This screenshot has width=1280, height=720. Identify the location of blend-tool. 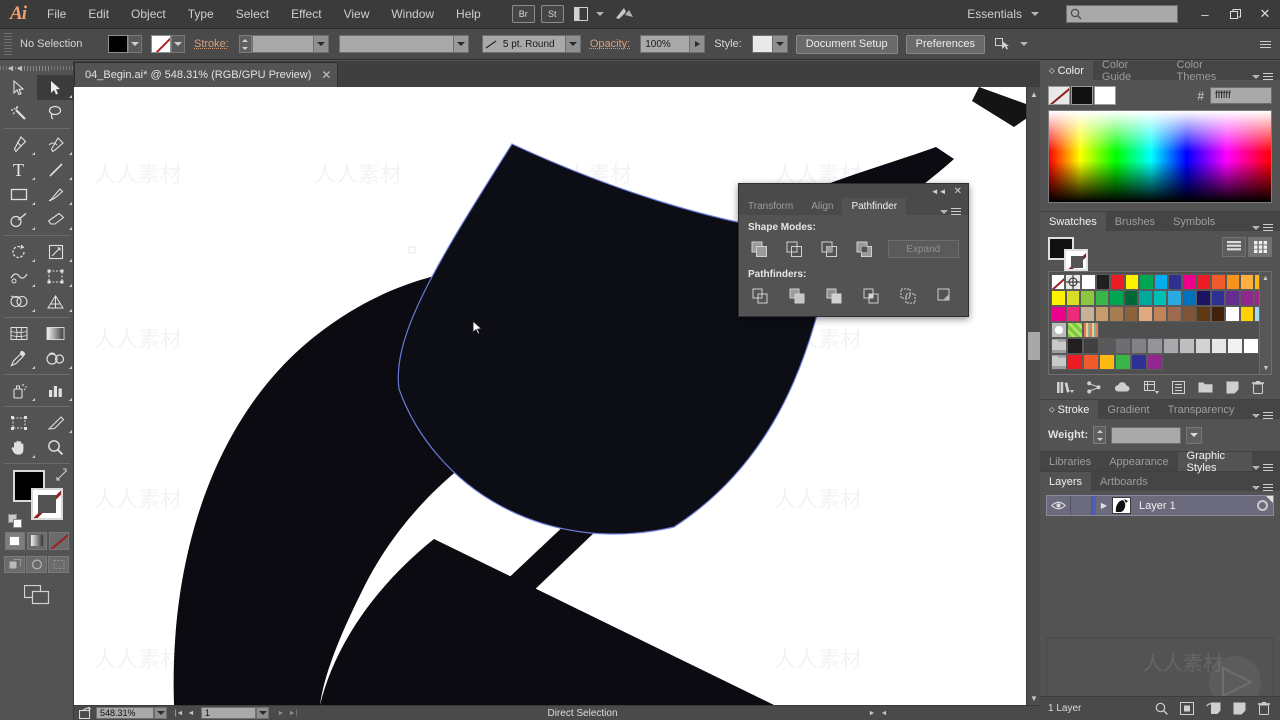
(55, 358).